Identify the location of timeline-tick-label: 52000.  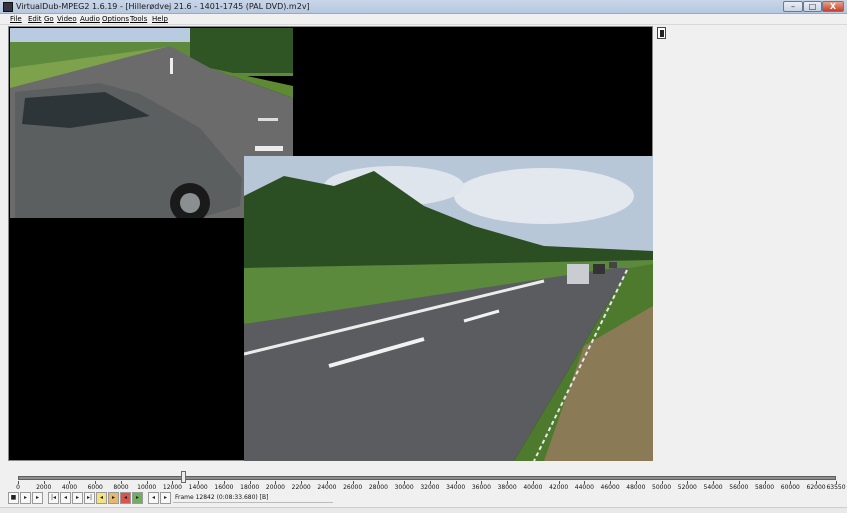
(687, 487).